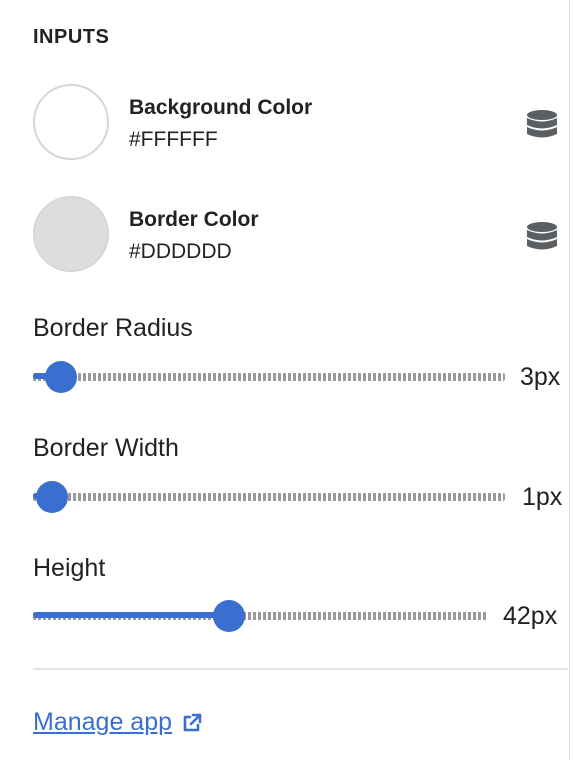  I want to click on height-slider, so click(260, 616).